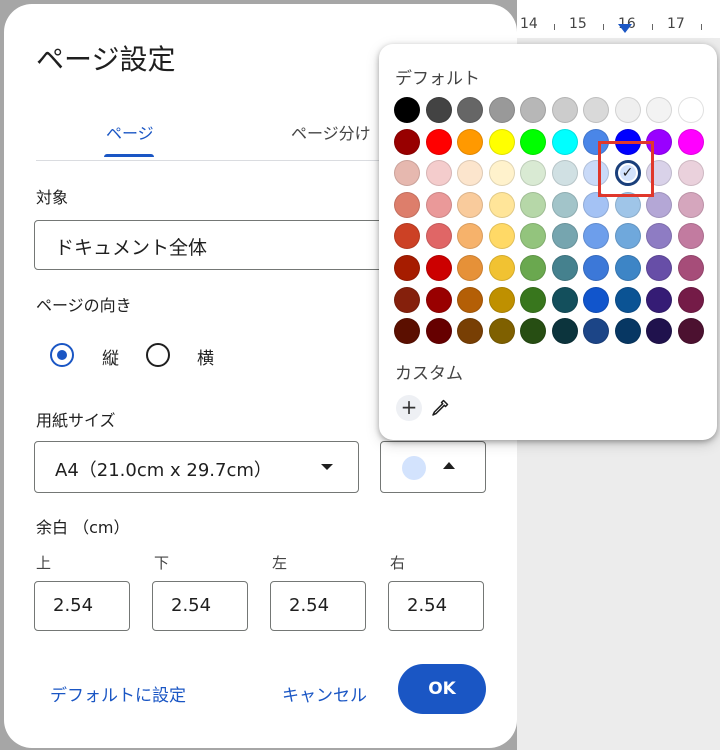  Describe the element at coordinates (318, 606) in the screenshot. I see `margin-left-input: 2.54` at that location.